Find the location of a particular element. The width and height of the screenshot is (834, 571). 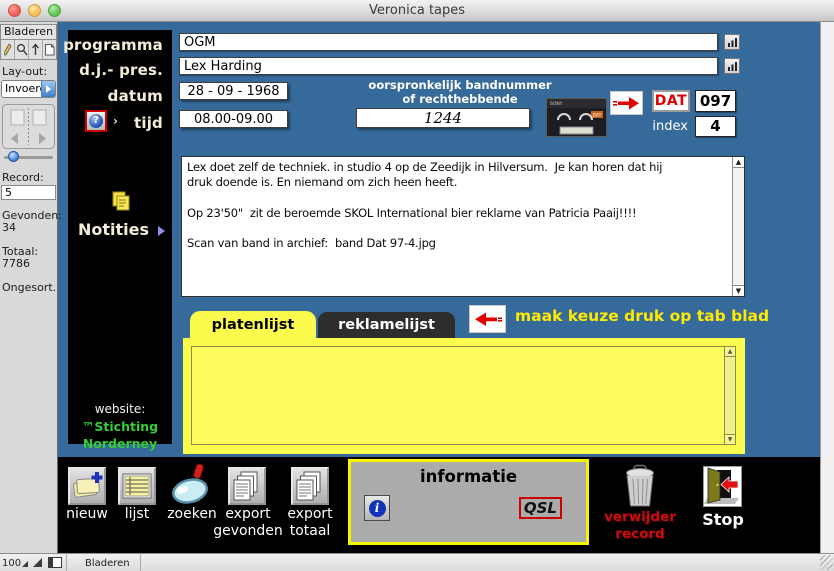

menu-item-dj-pres: d.j.- pres. is located at coordinates (121, 70).